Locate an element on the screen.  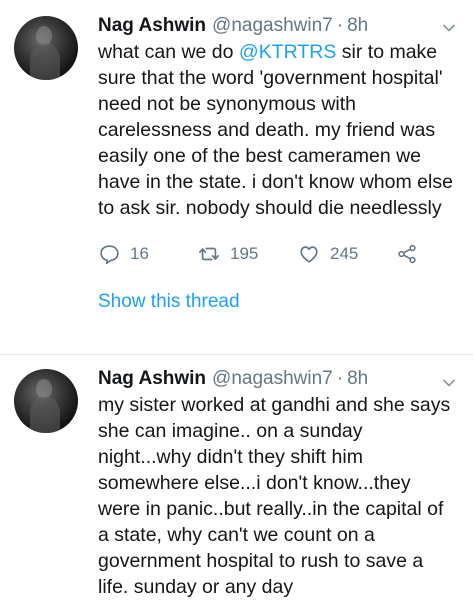
reply-button: 16 is located at coordinates (148, 254).